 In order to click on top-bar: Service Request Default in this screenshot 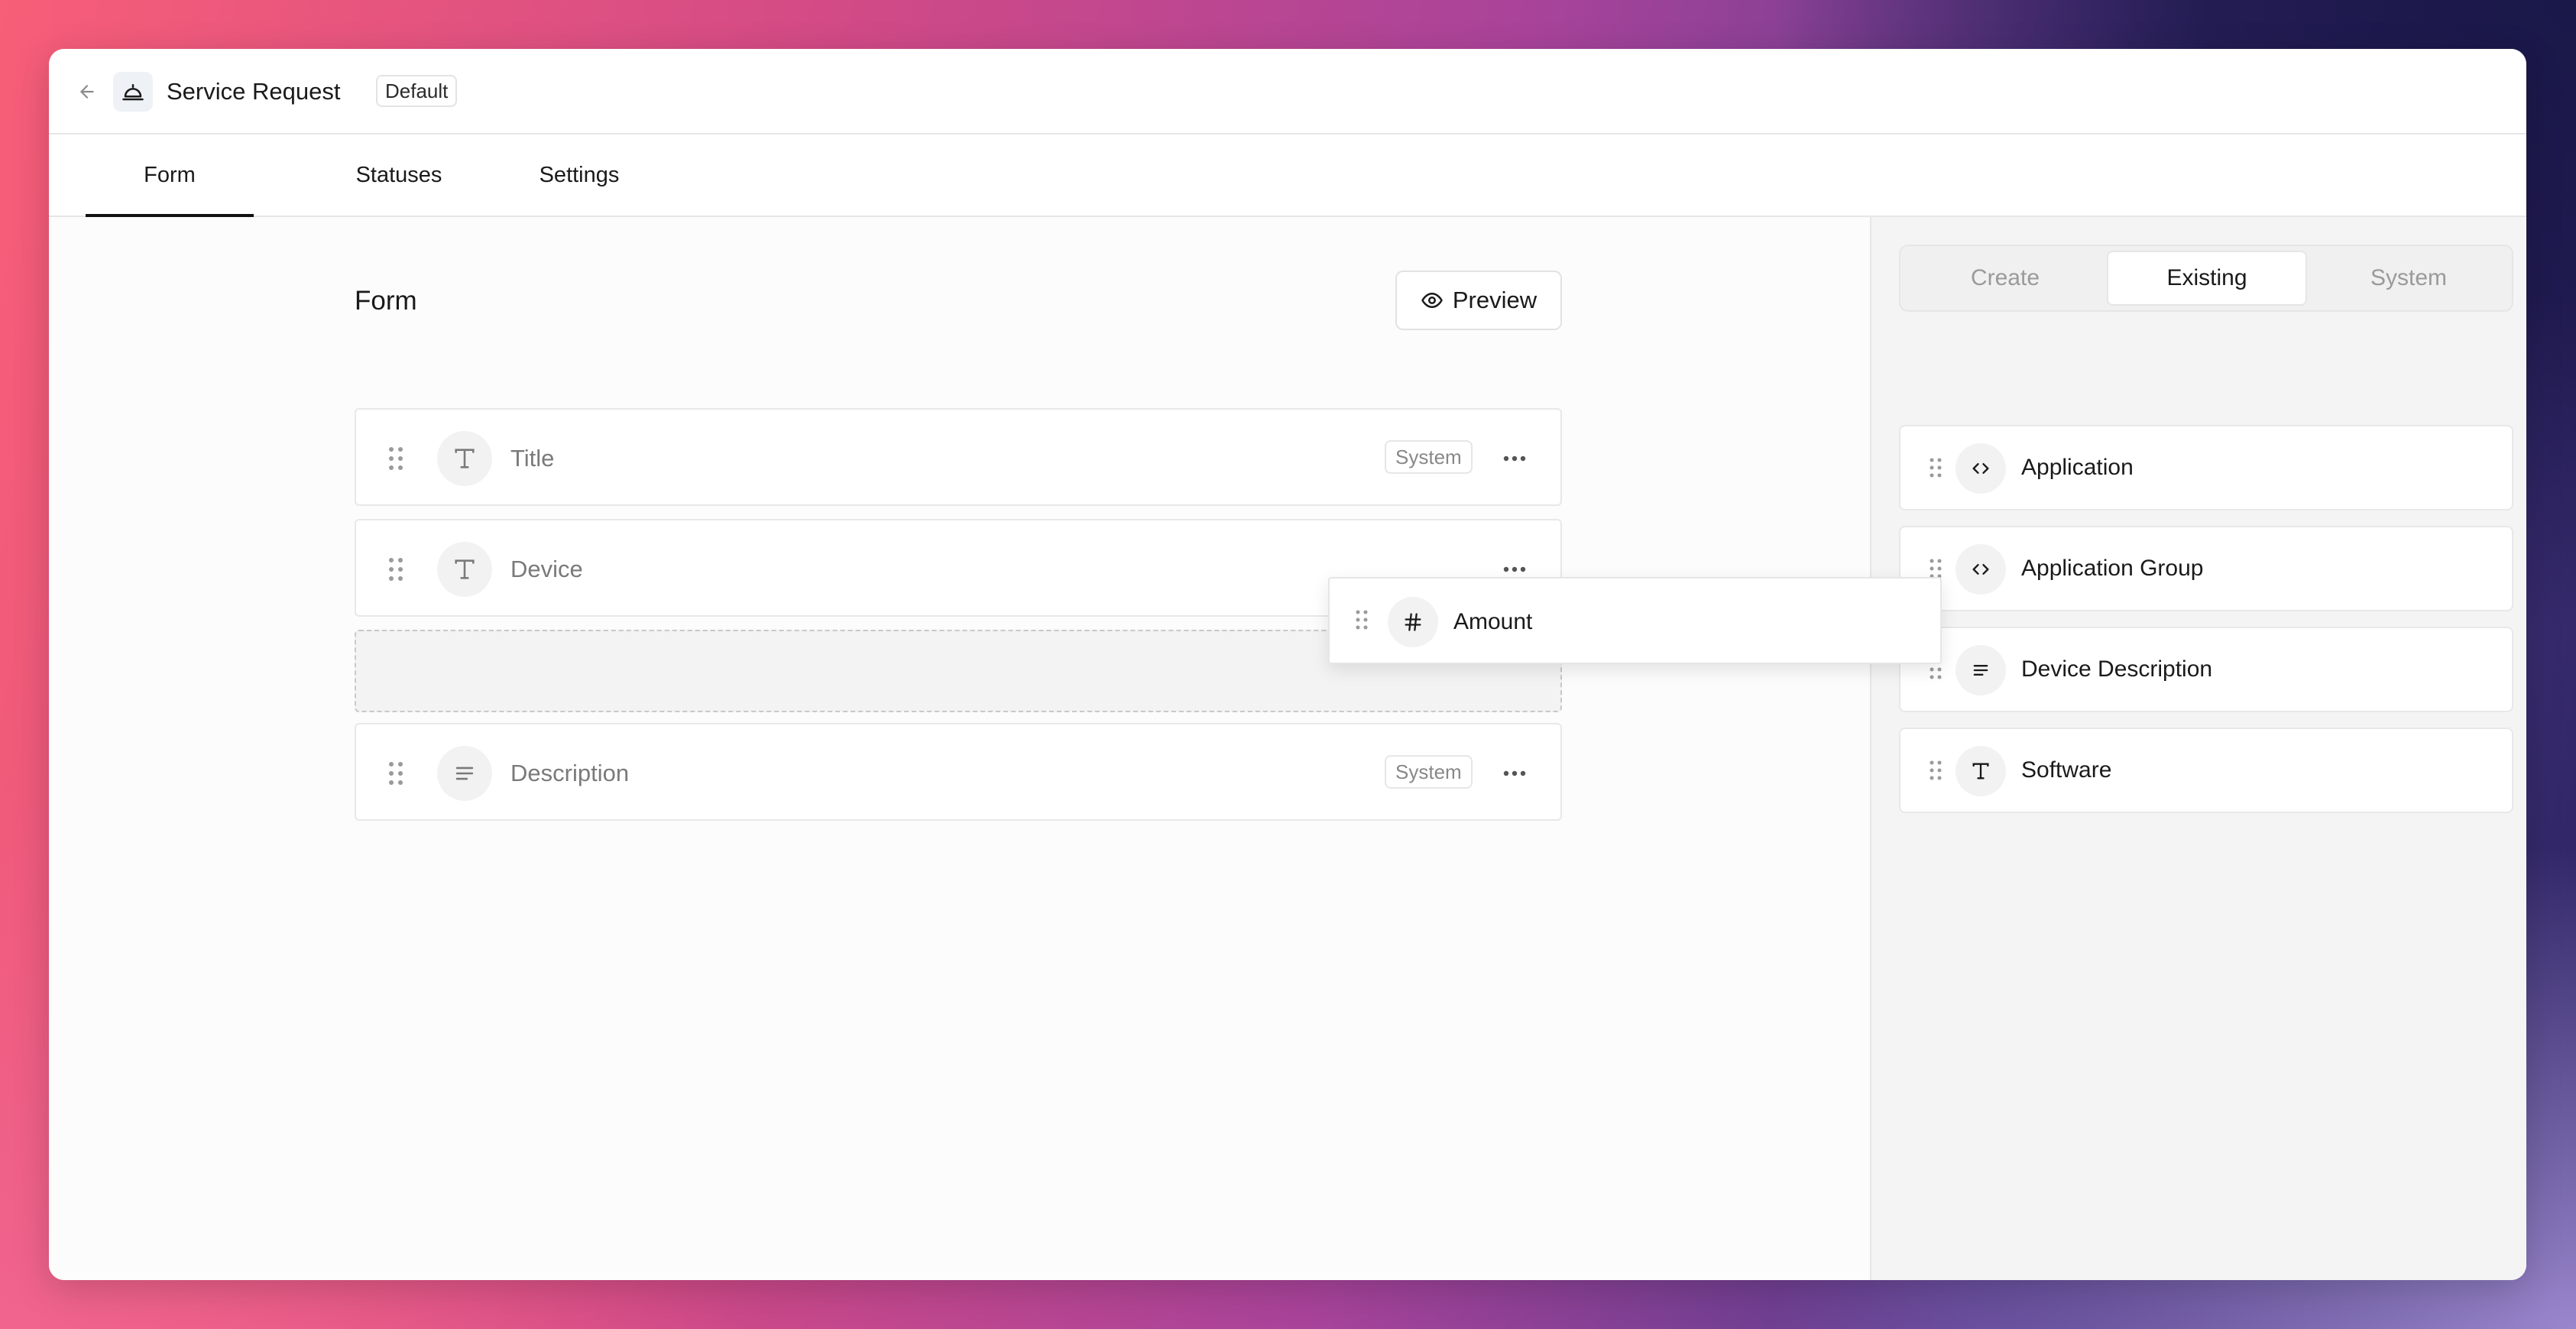, I will do `click(1287, 92)`.